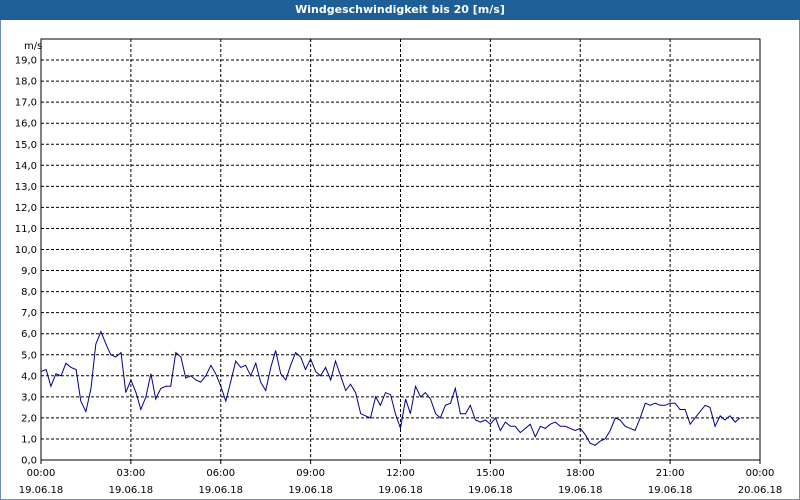 The width and height of the screenshot is (800, 500). Describe the element at coordinates (310, 473) in the screenshot. I see `x-tick-time: 09:00` at that location.